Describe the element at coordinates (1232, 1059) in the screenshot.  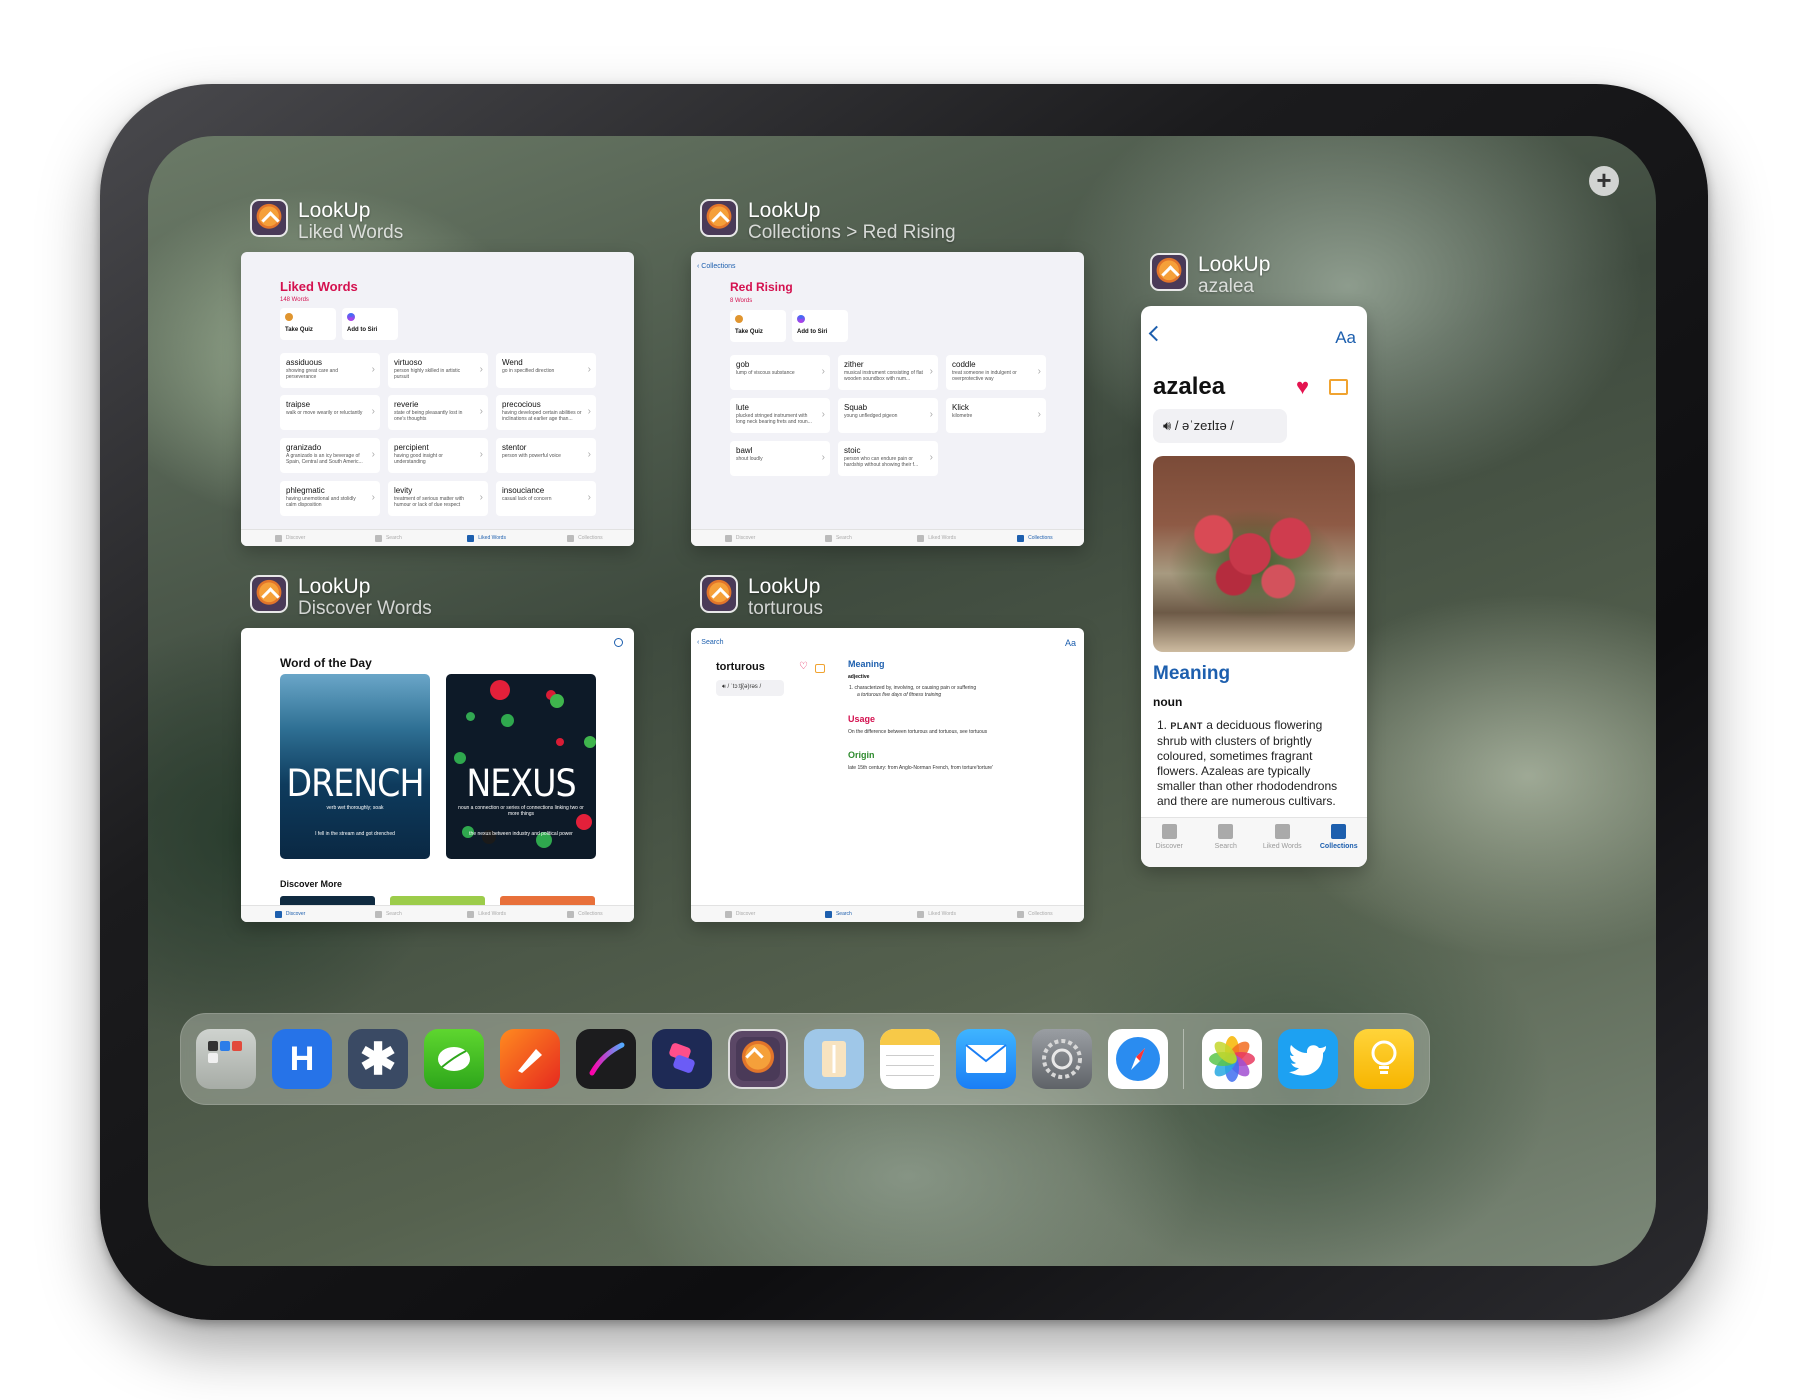
I see `photos-icon` at that location.